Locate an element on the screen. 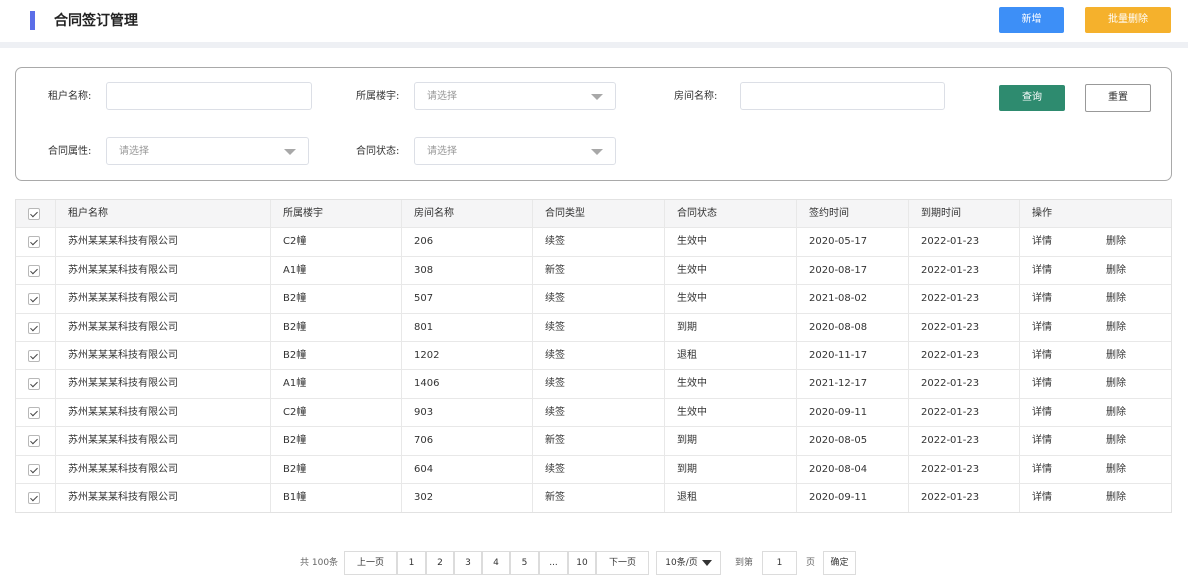  contract-attr-select: 请选择 is located at coordinates (207, 151).